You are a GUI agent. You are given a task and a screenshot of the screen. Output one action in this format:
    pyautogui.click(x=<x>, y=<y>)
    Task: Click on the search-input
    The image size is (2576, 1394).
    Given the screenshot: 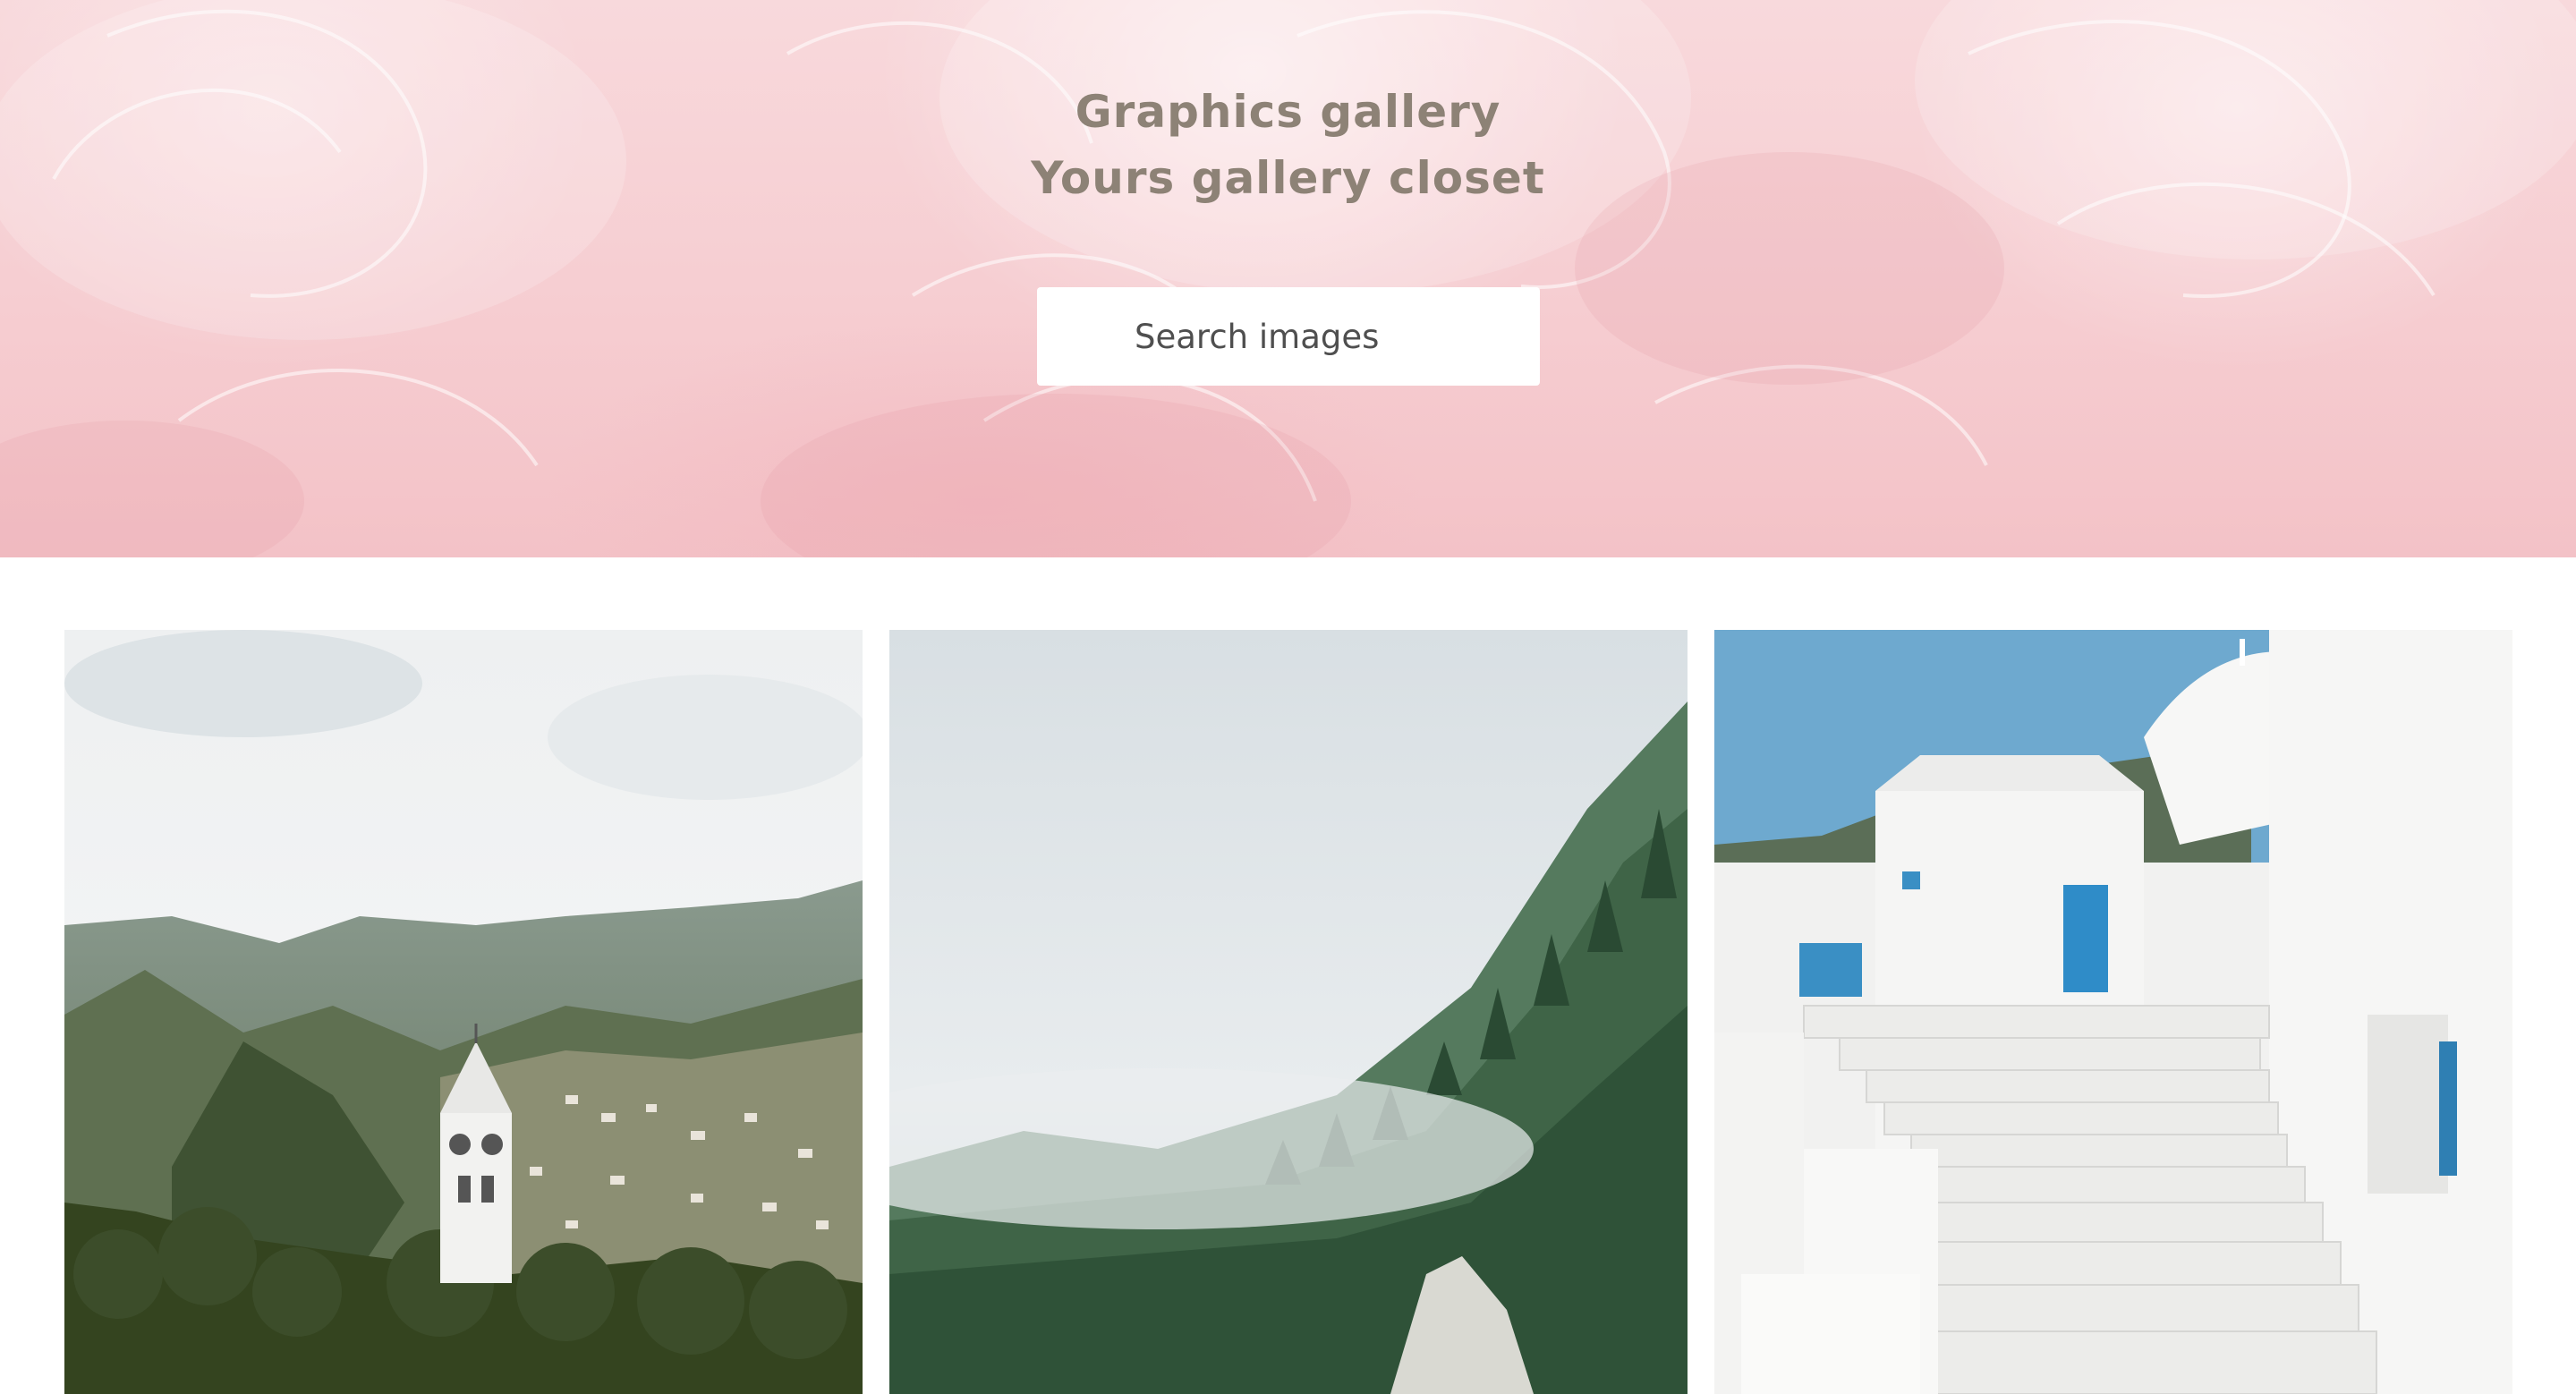 What is the action you would take?
    pyautogui.click(x=1288, y=337)
    